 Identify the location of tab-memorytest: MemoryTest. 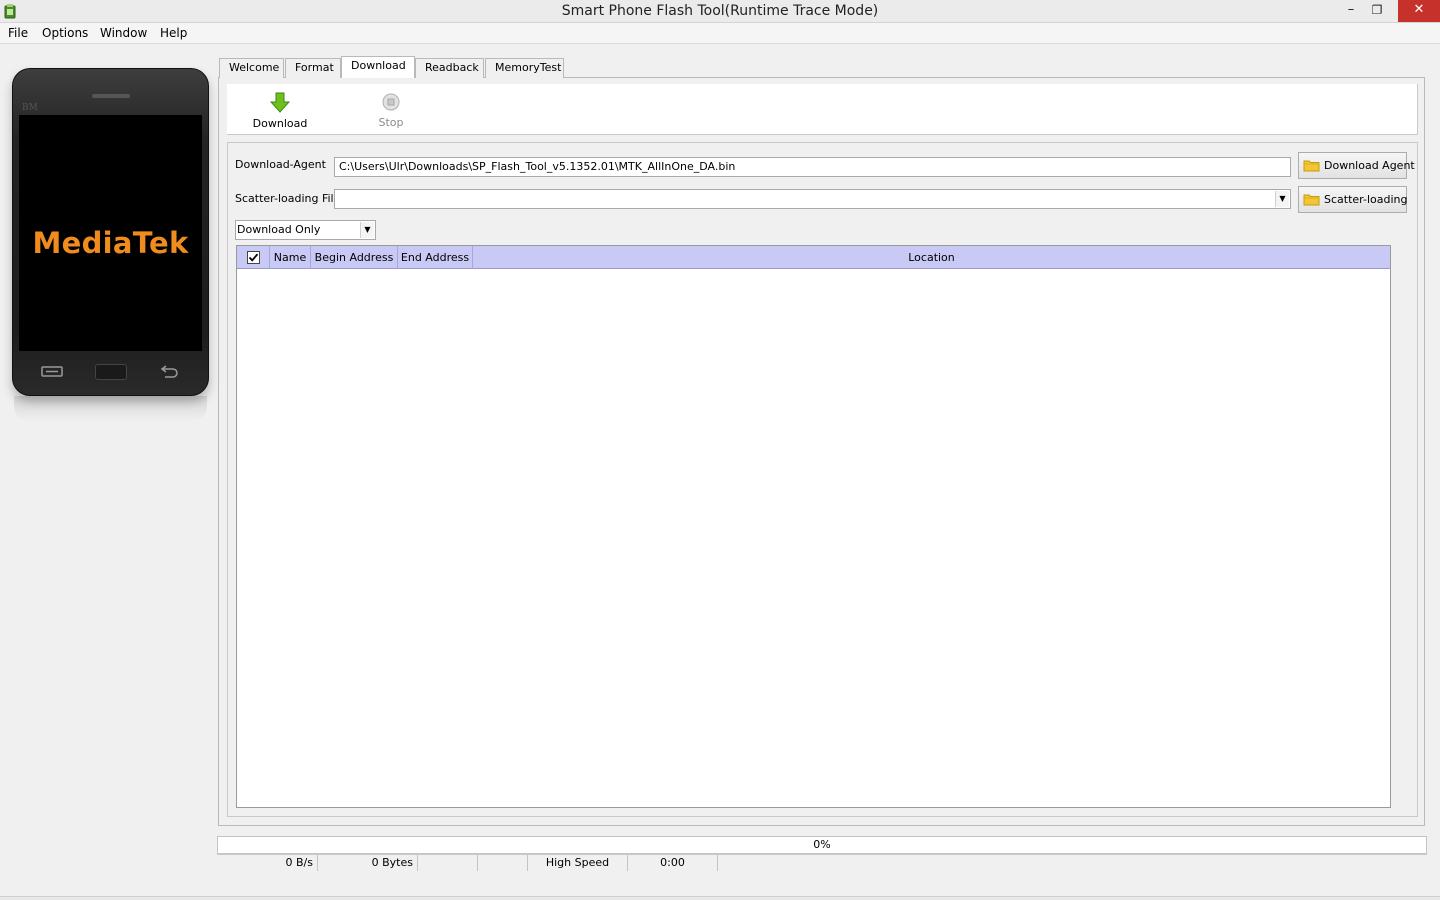
(524, 68).